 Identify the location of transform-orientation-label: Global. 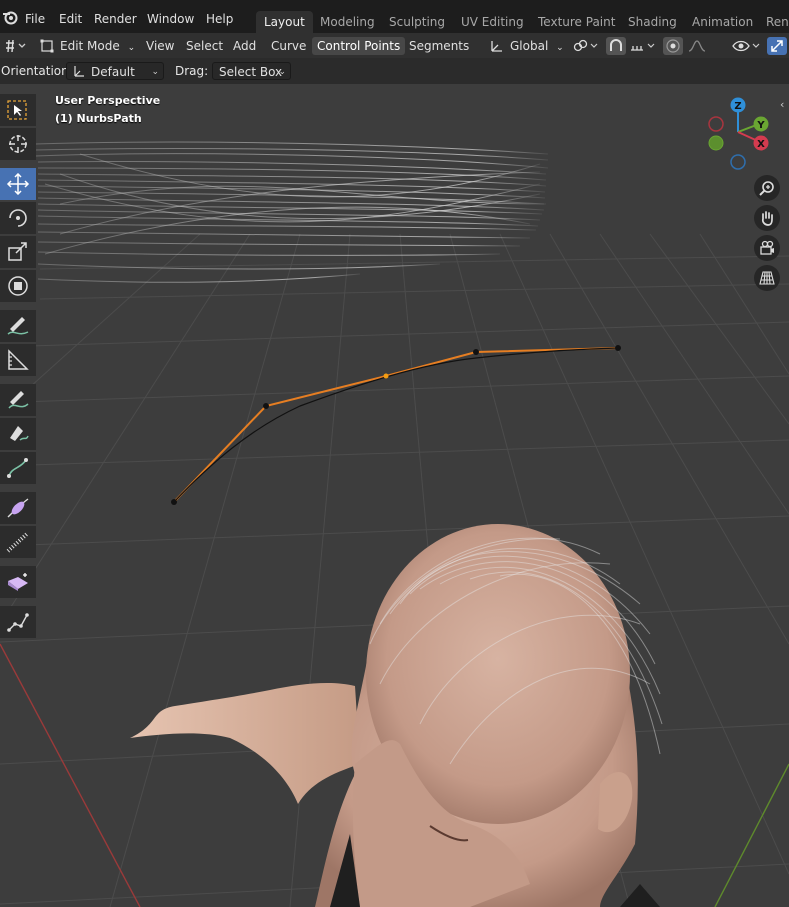
(529, 46).